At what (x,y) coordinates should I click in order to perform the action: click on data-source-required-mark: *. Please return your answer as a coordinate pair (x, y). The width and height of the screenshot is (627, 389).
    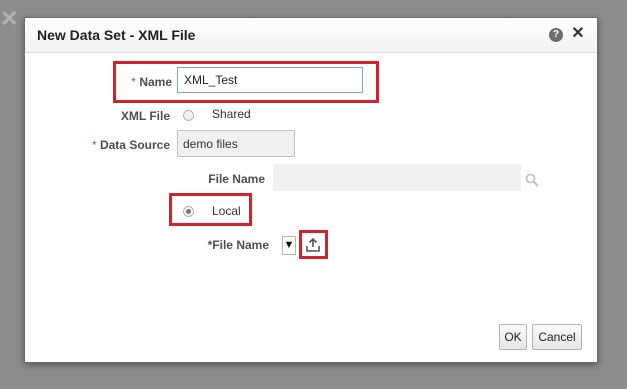
    Looking at the image, I should click on (94, 145).